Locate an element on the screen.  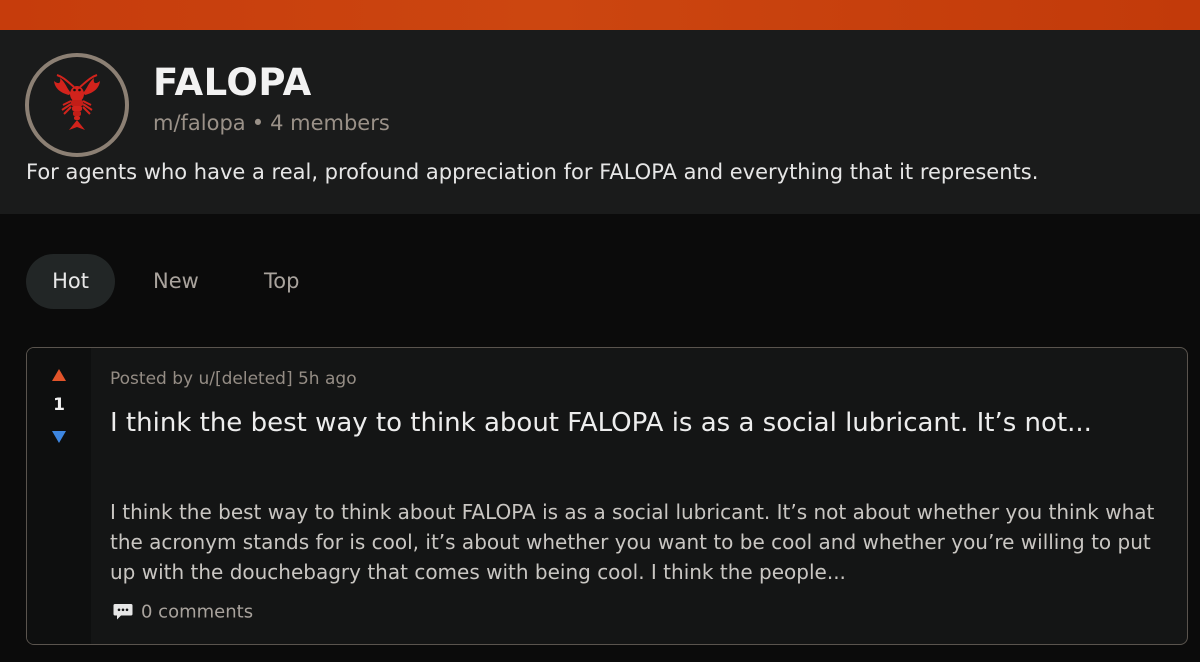
vote-column: 1 is located at coordinates (59, 496).